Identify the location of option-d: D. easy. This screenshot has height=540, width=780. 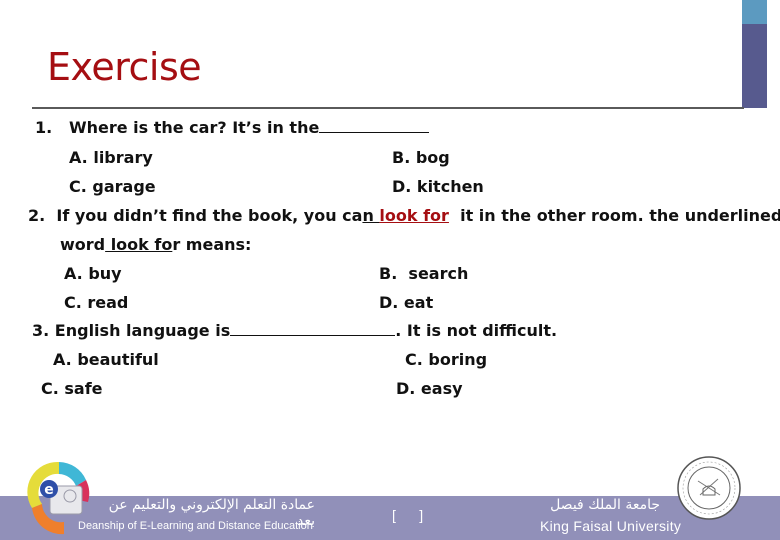
(429, 388).